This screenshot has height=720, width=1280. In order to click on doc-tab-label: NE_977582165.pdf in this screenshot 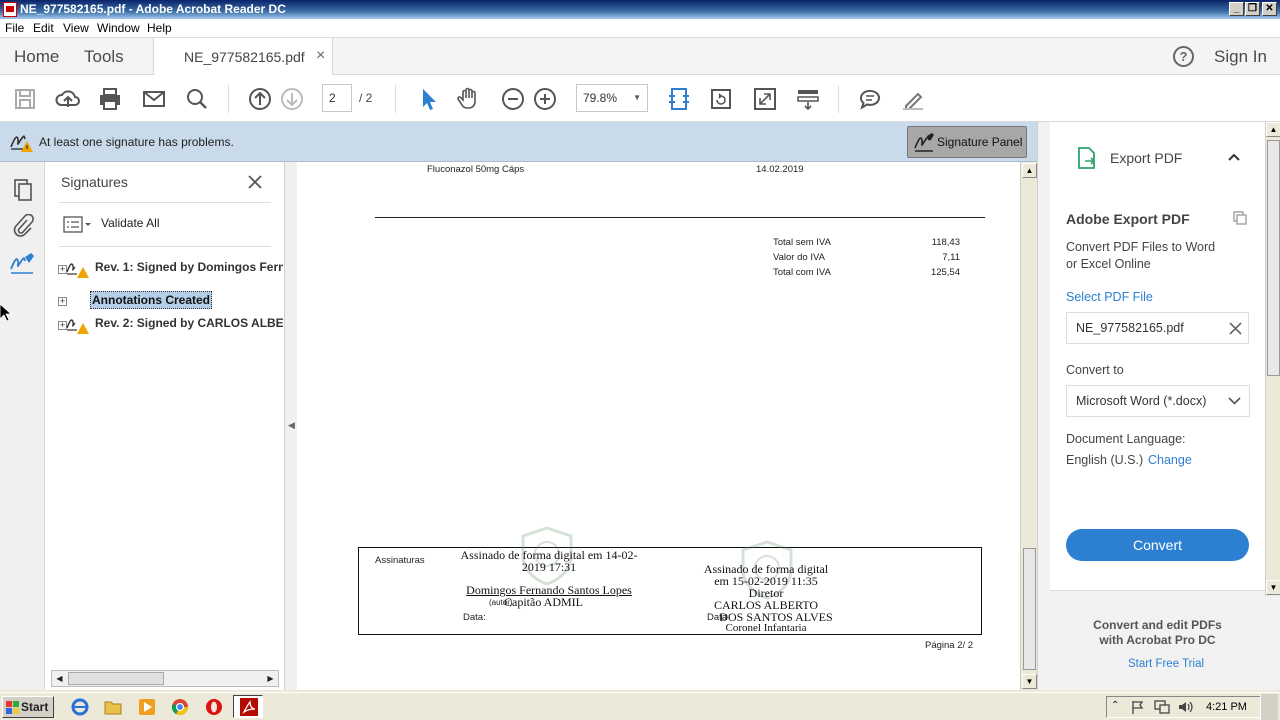, I will do `click(244, 57)`.